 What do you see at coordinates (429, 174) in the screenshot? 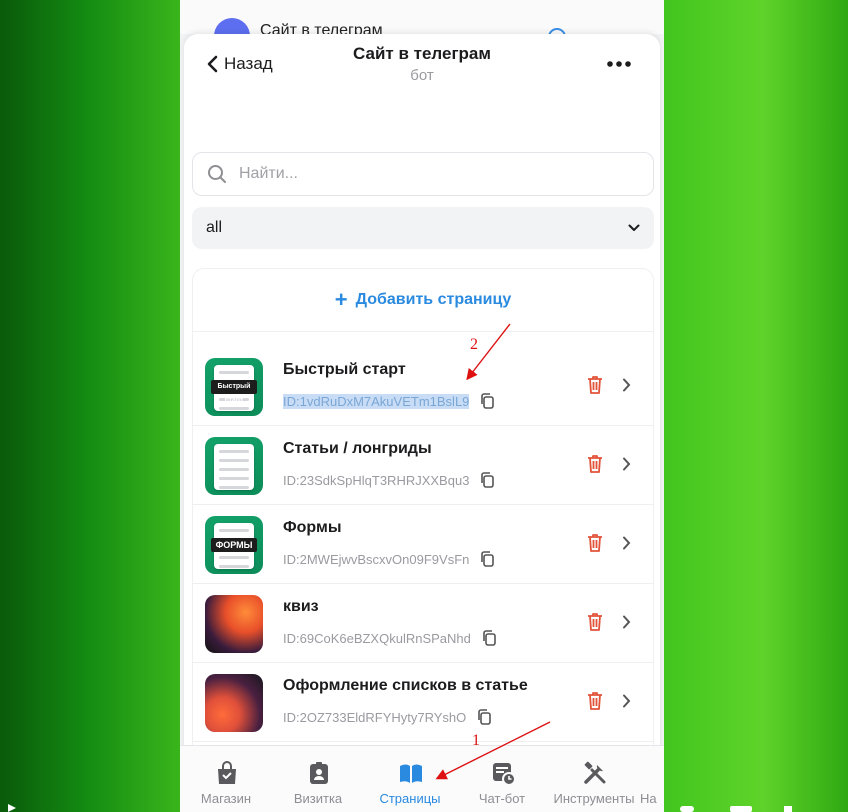
I see `search-input` at bounding box center [429, 174].